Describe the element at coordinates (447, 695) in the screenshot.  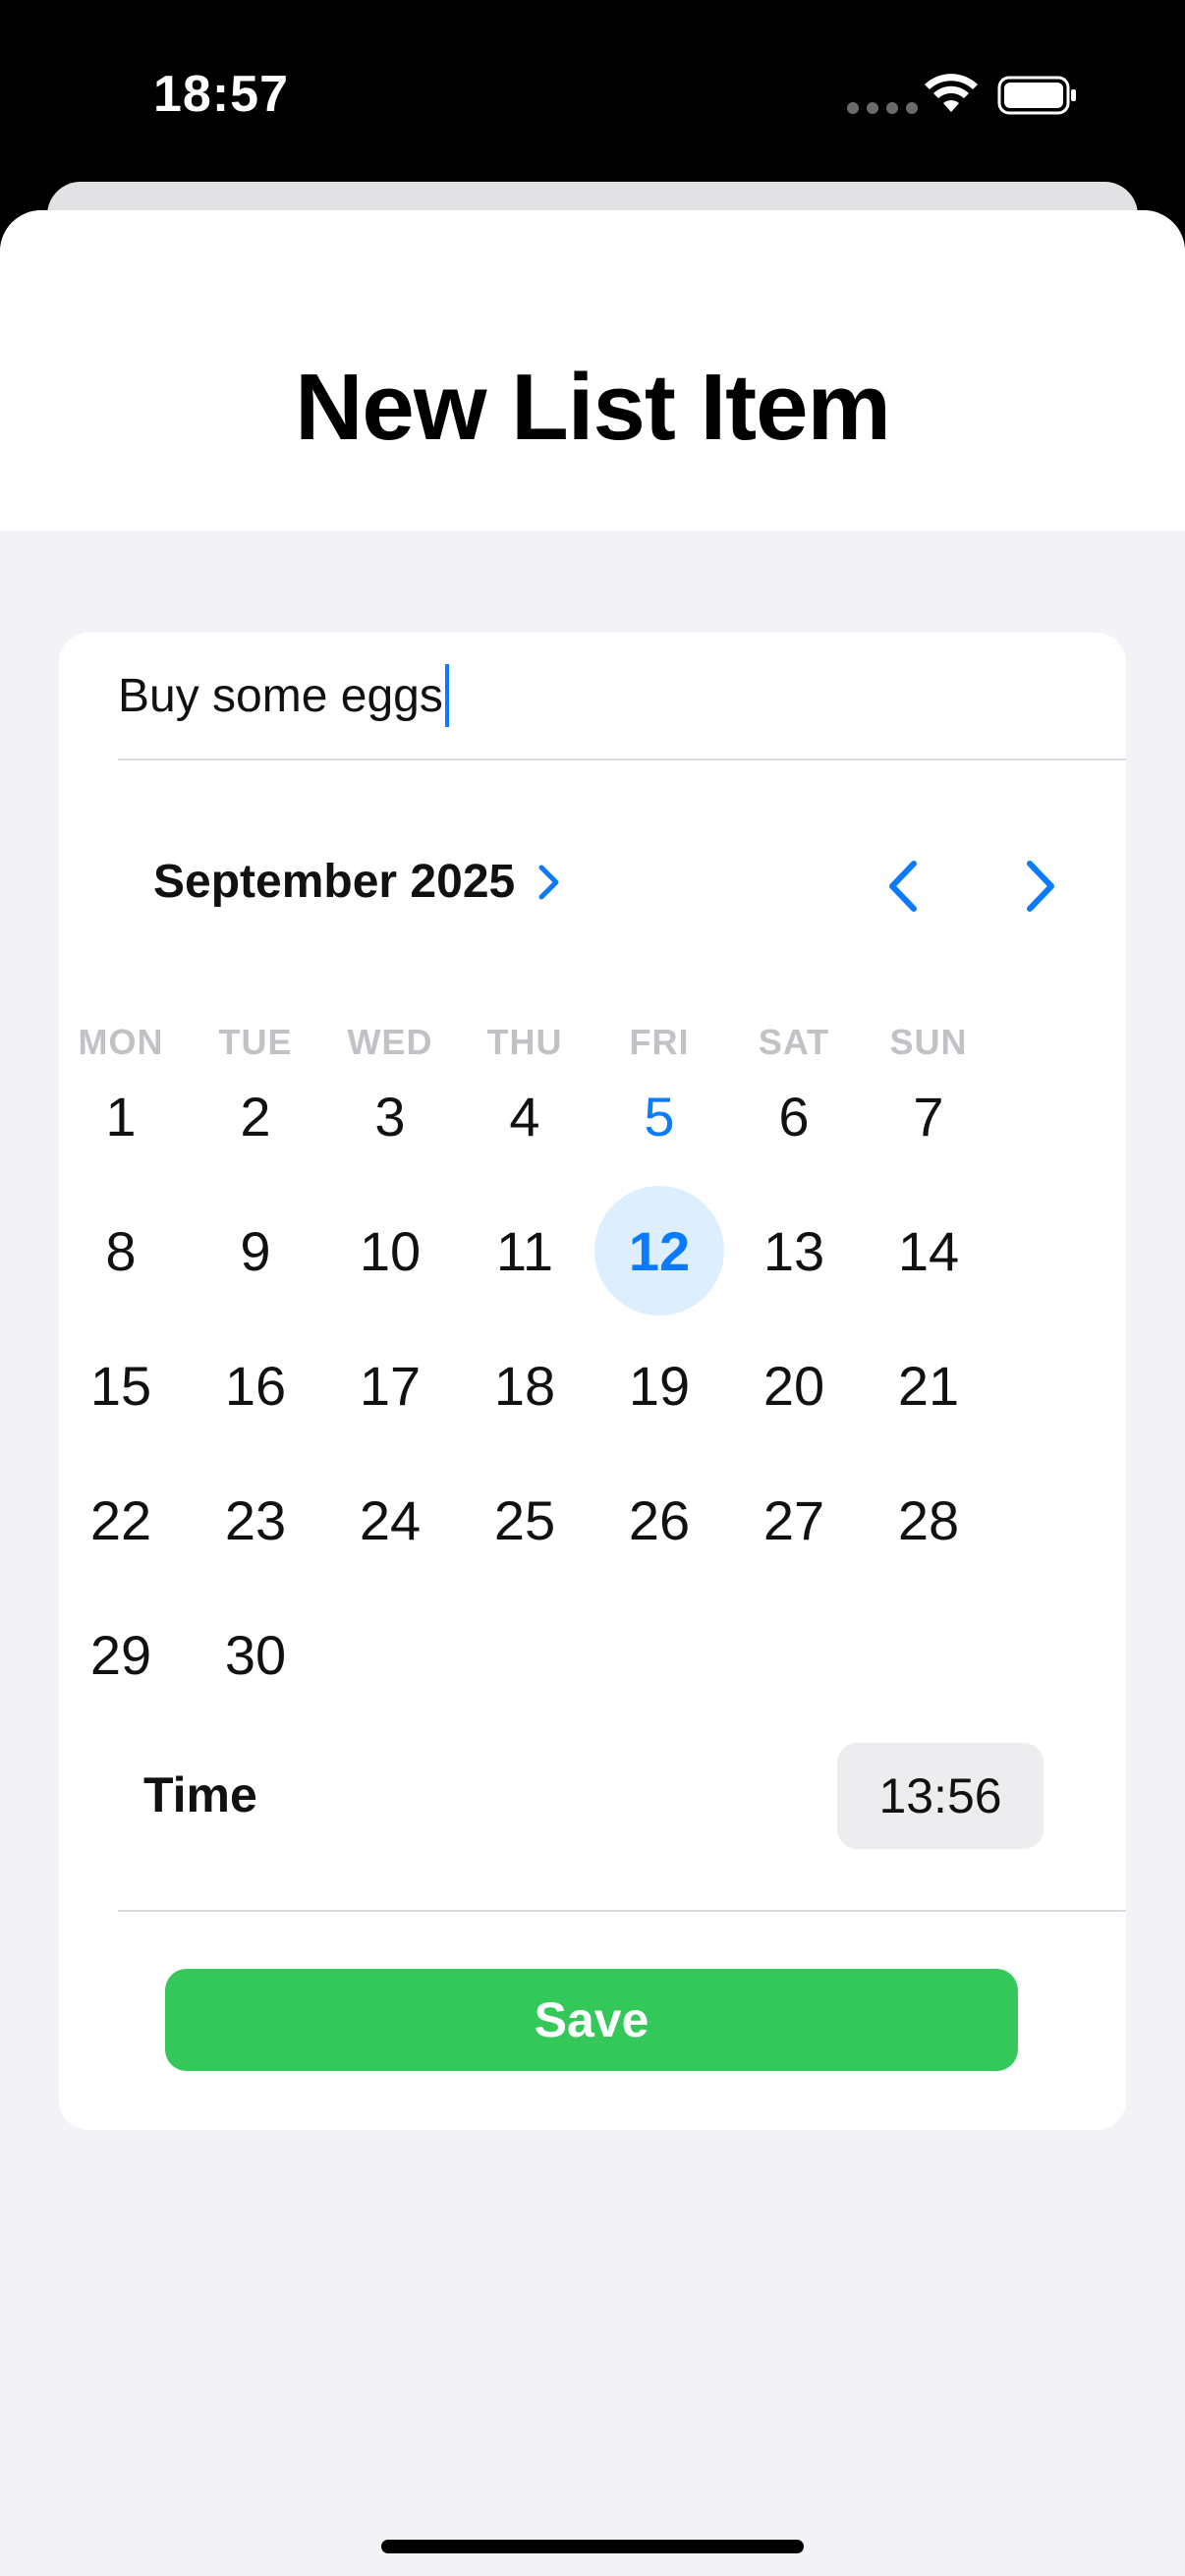
I see `text-caret` at that location.